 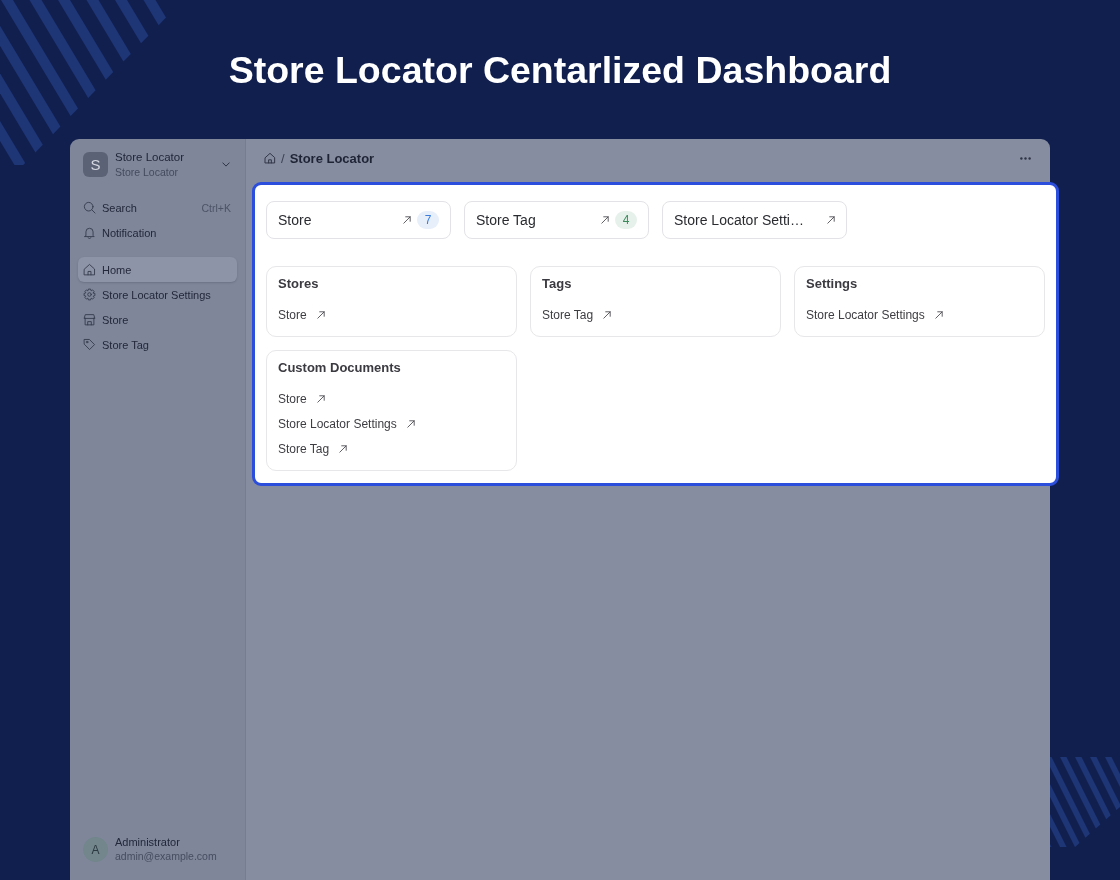 I want to click on count-badge: 7, so click(x=428, y=220).